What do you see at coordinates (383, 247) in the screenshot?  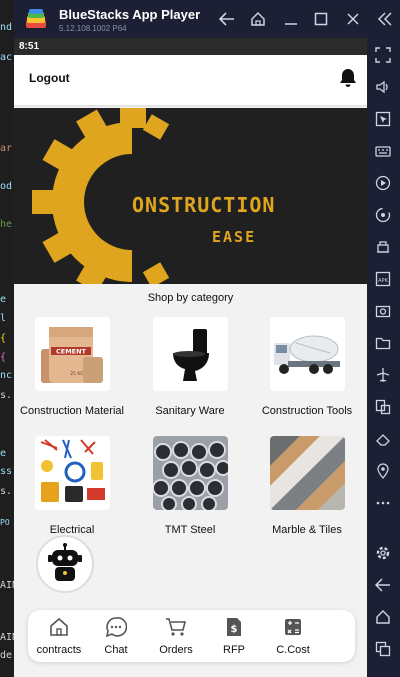 I see `macro-icon` at bounding box center [383, 247].